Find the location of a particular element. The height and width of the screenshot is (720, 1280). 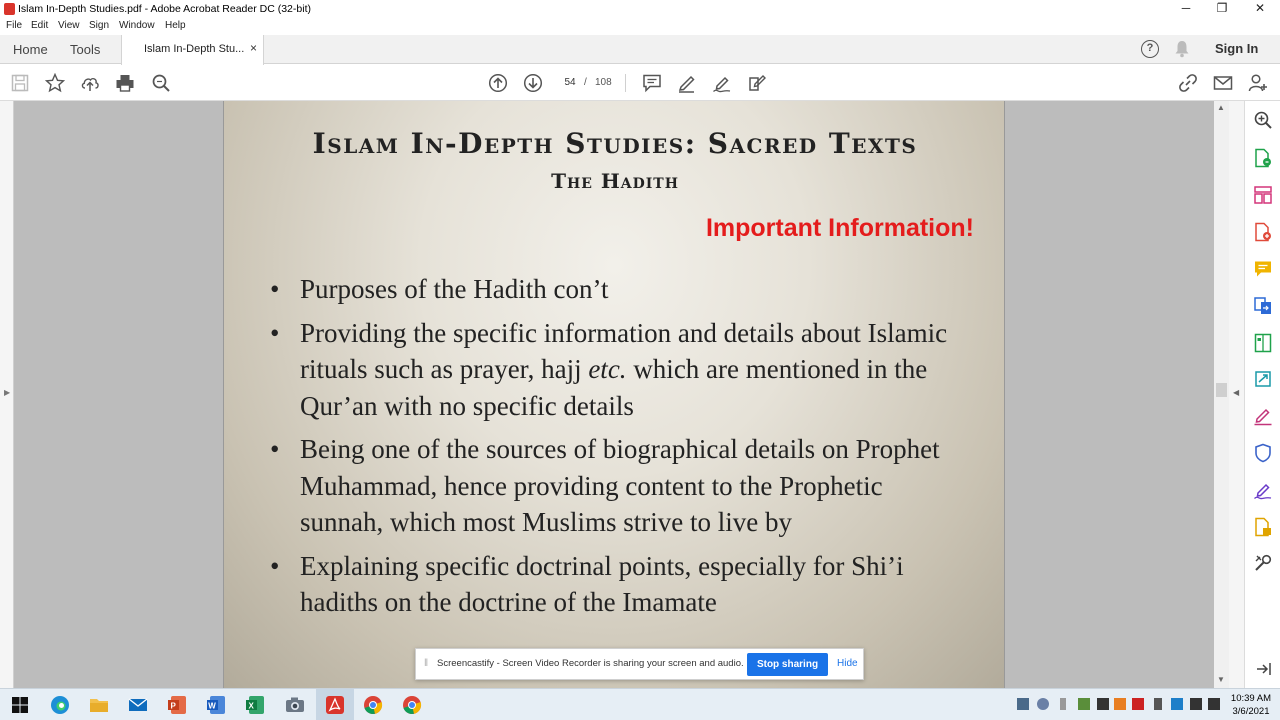

menu-edit: Edit is located at coordinates (39, 25).